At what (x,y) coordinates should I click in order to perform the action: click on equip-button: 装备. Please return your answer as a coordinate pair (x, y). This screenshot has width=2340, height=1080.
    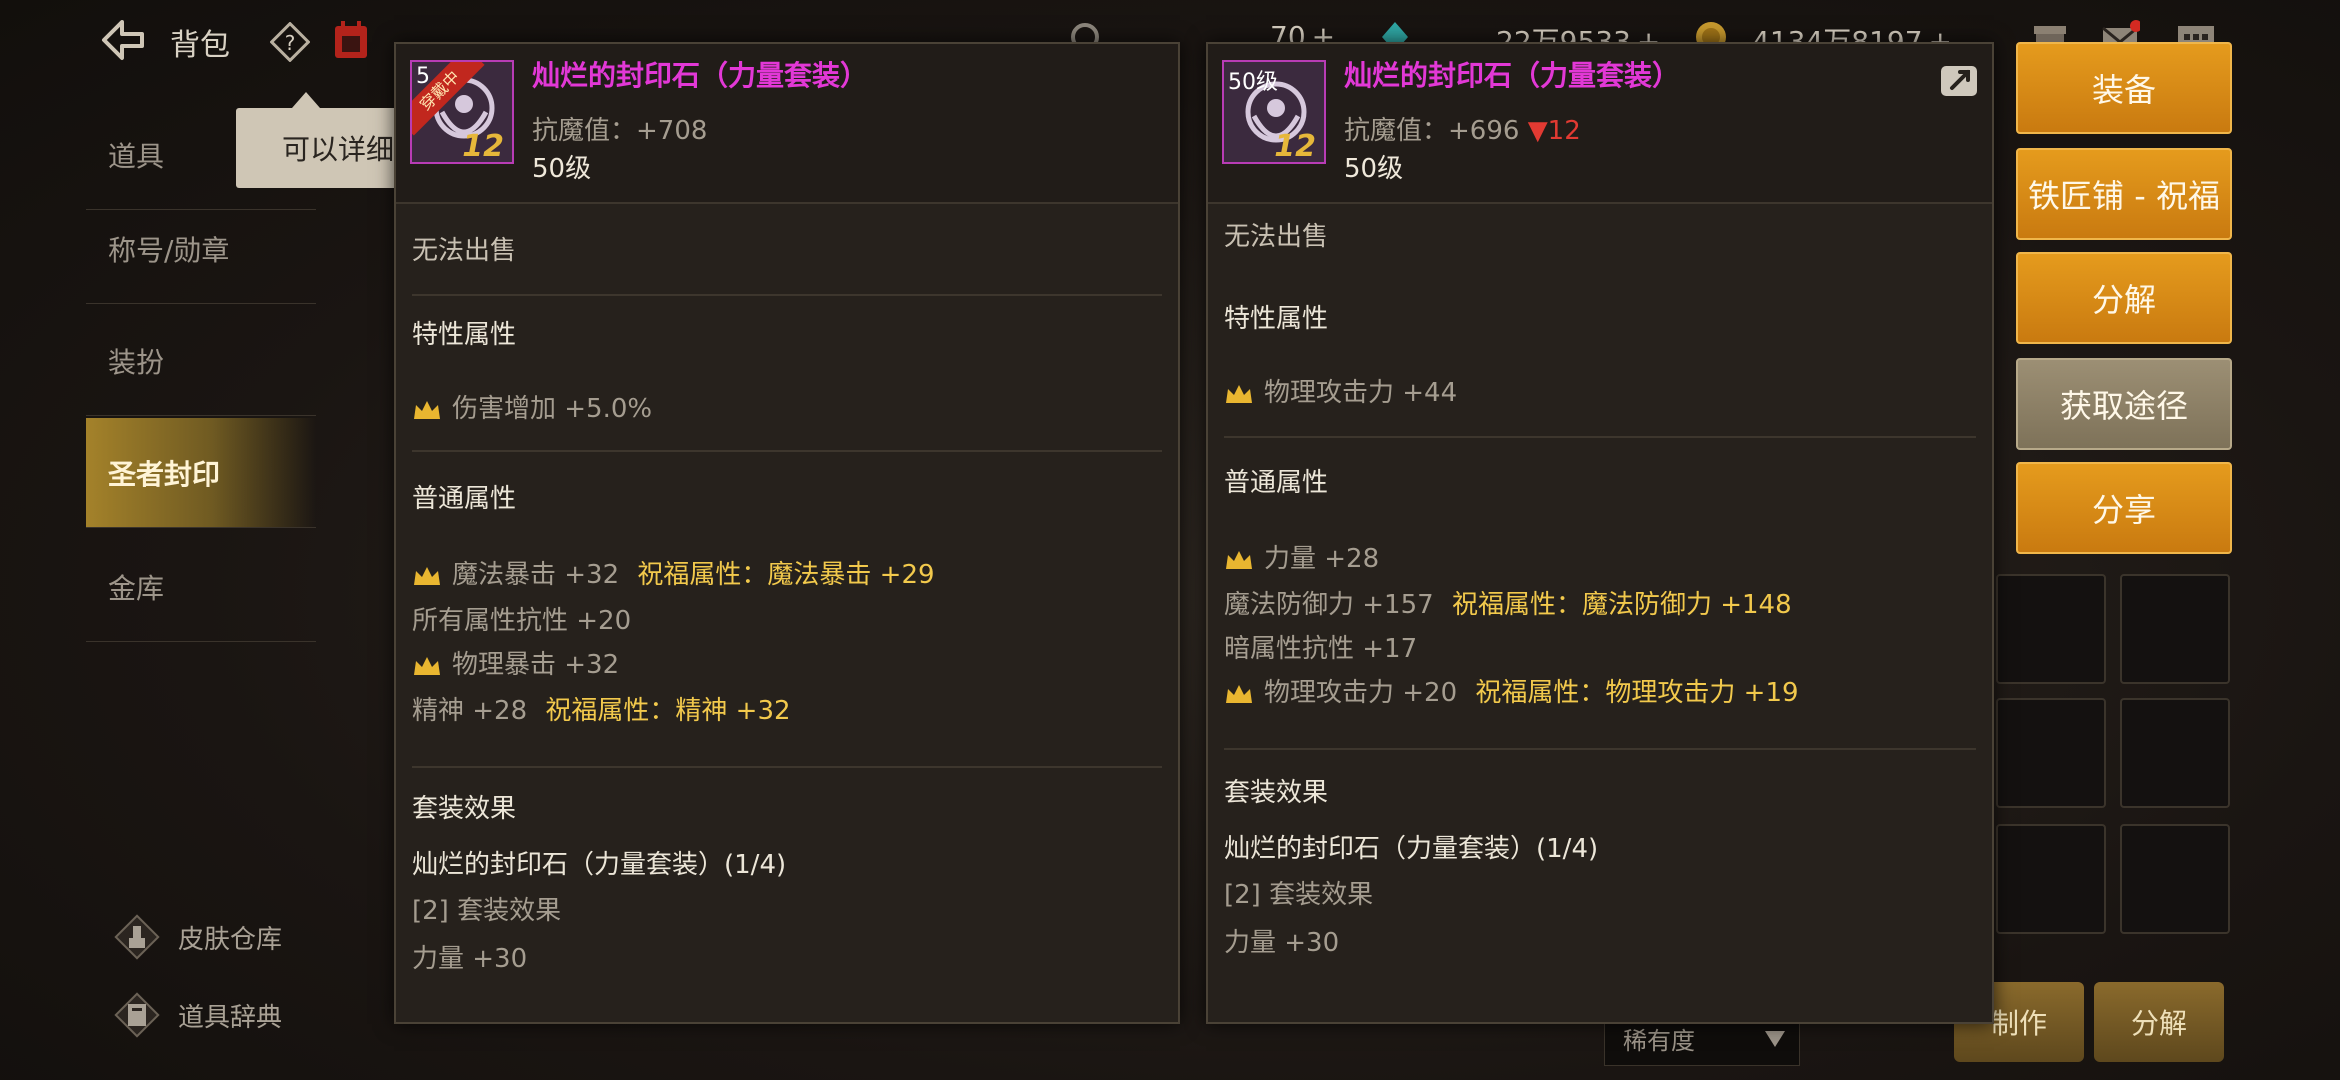
    Looking at the image, I should click on (2124, 88).